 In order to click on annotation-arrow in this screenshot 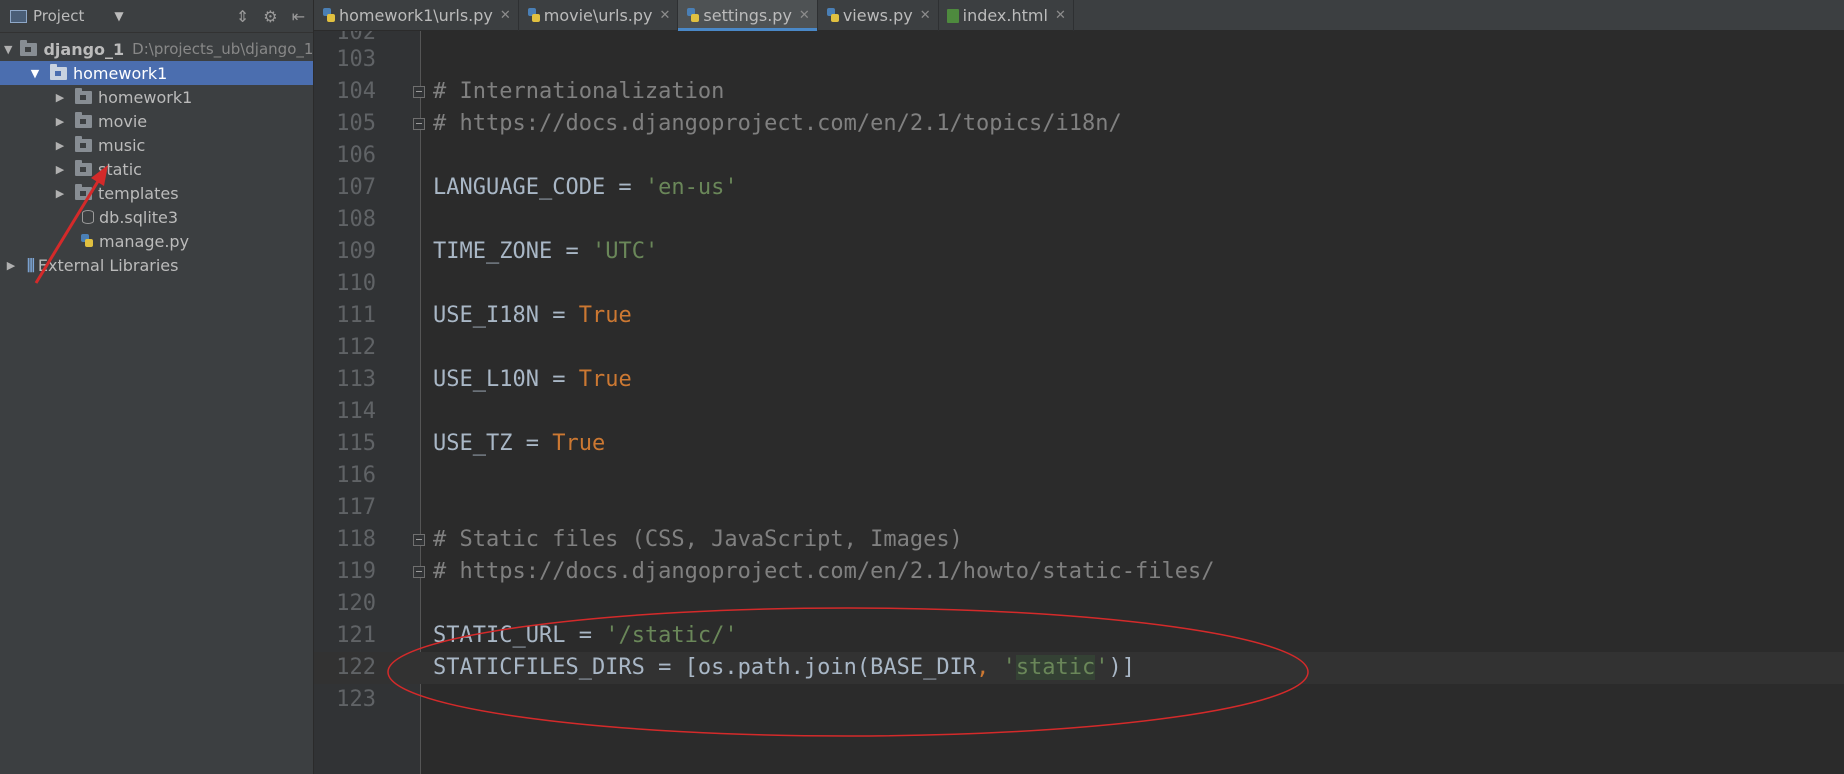, I will do `click(68, 230)`.